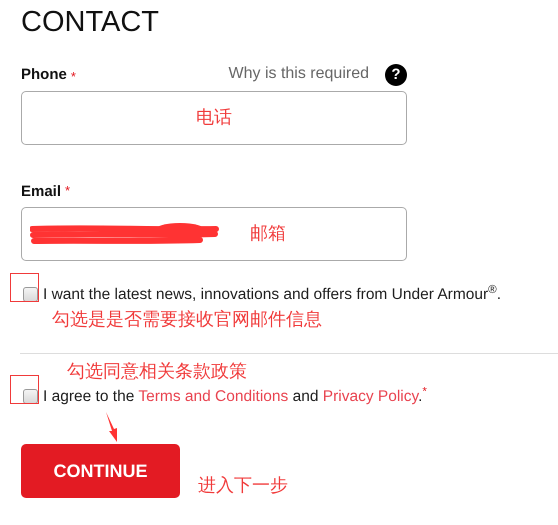 This screenshot has width=558, height=525. What do you see at coordinates (213, 396) in the screenshot?
I see `policy-link: Terms and Conditions` at bounding box center [213, 396].